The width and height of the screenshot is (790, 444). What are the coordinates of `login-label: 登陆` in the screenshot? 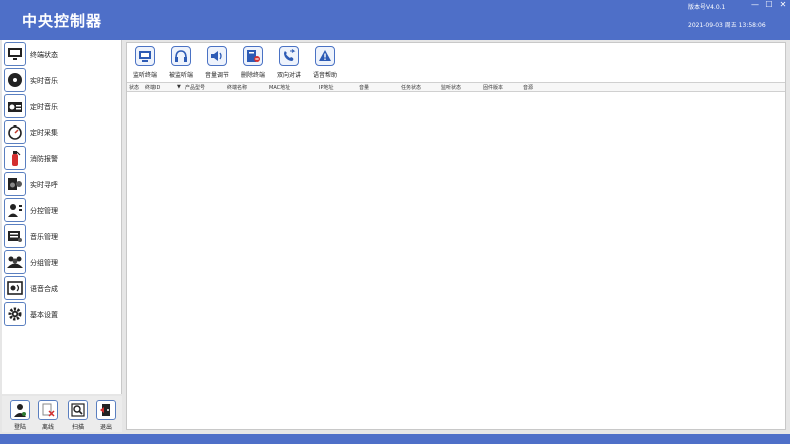 It's located at (19, 427).